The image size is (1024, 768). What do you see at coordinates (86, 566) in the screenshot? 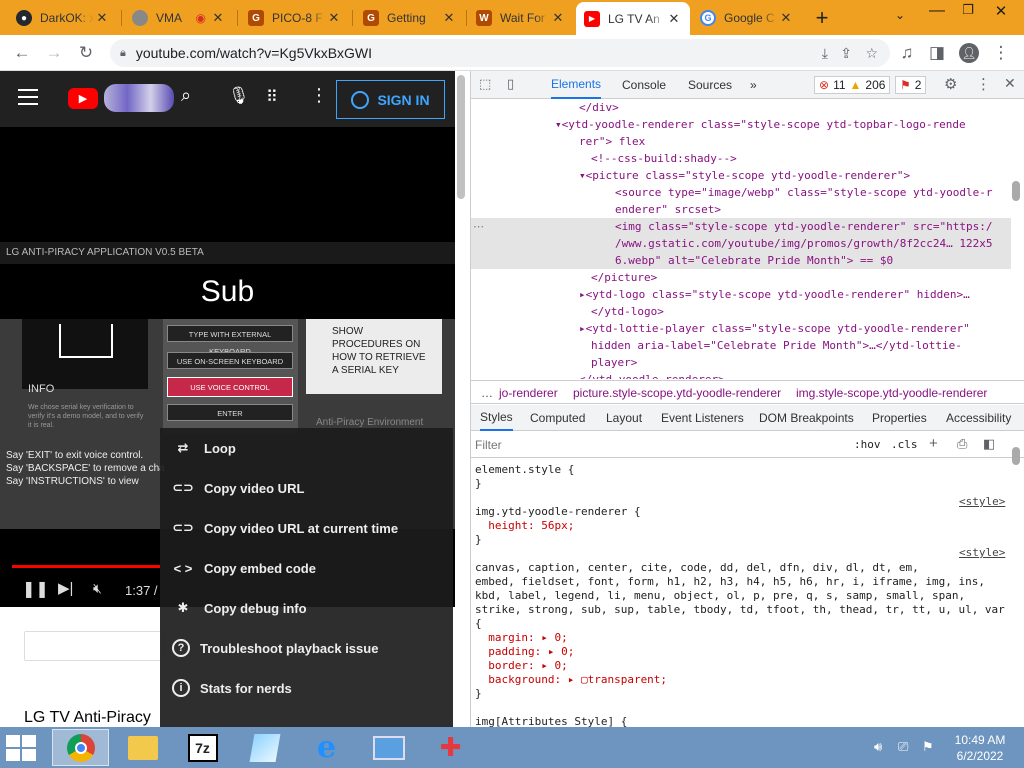
I see `progress-bar` at bounding box center [86, 566].